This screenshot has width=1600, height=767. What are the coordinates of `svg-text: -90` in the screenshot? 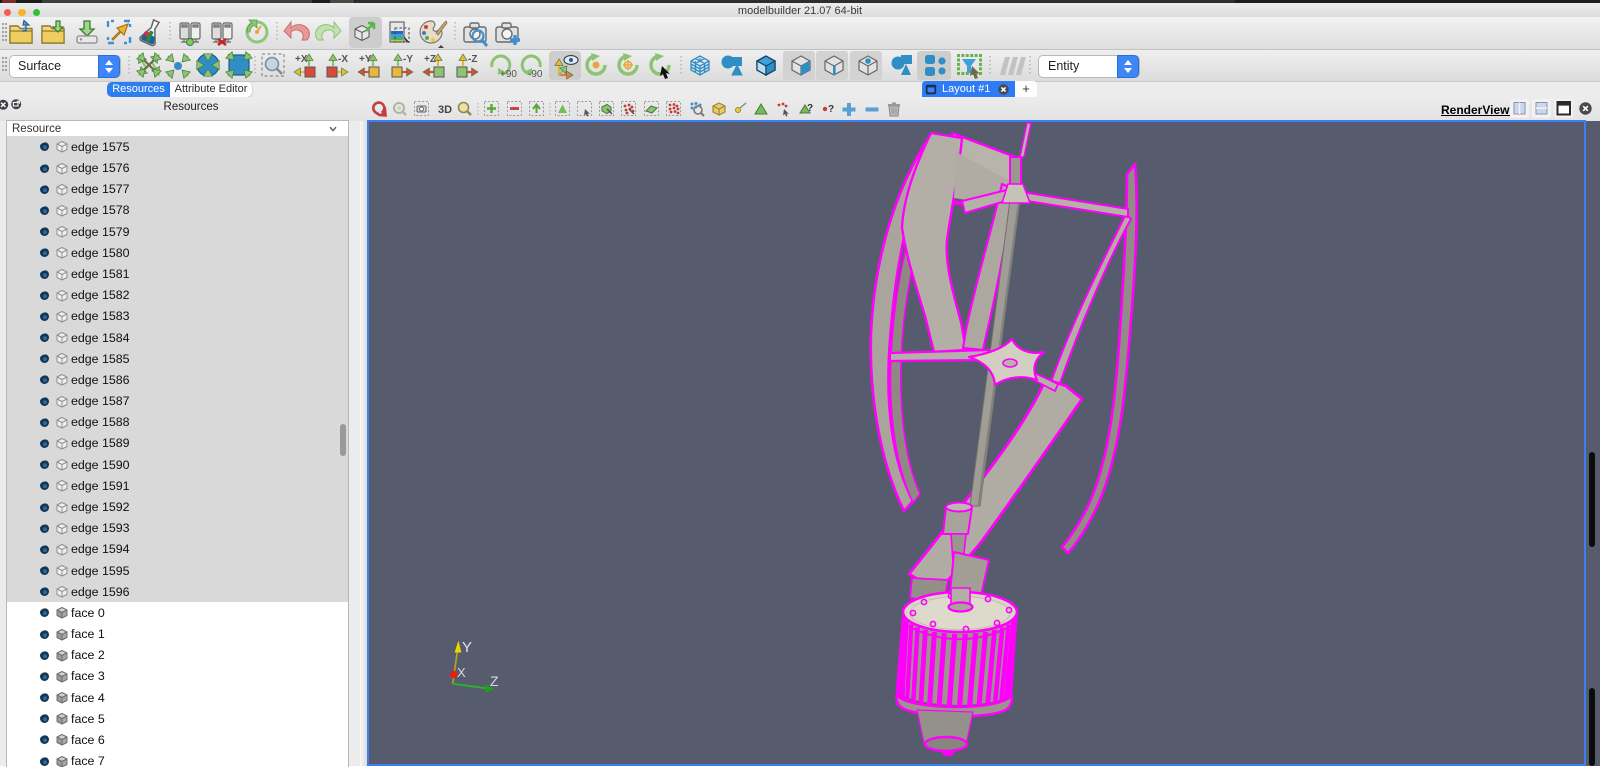 It's located at (535, 74).